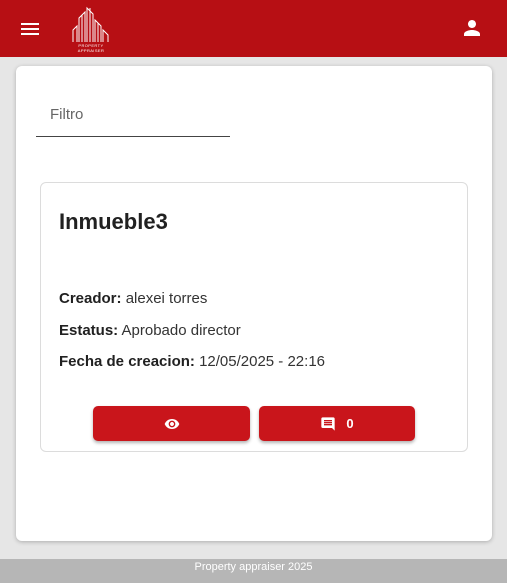 This screenshot has width=507, height=583. I want to click on date-row: Fecha de creacion: 12/05/2025 - 22:16, so click(192, 361).